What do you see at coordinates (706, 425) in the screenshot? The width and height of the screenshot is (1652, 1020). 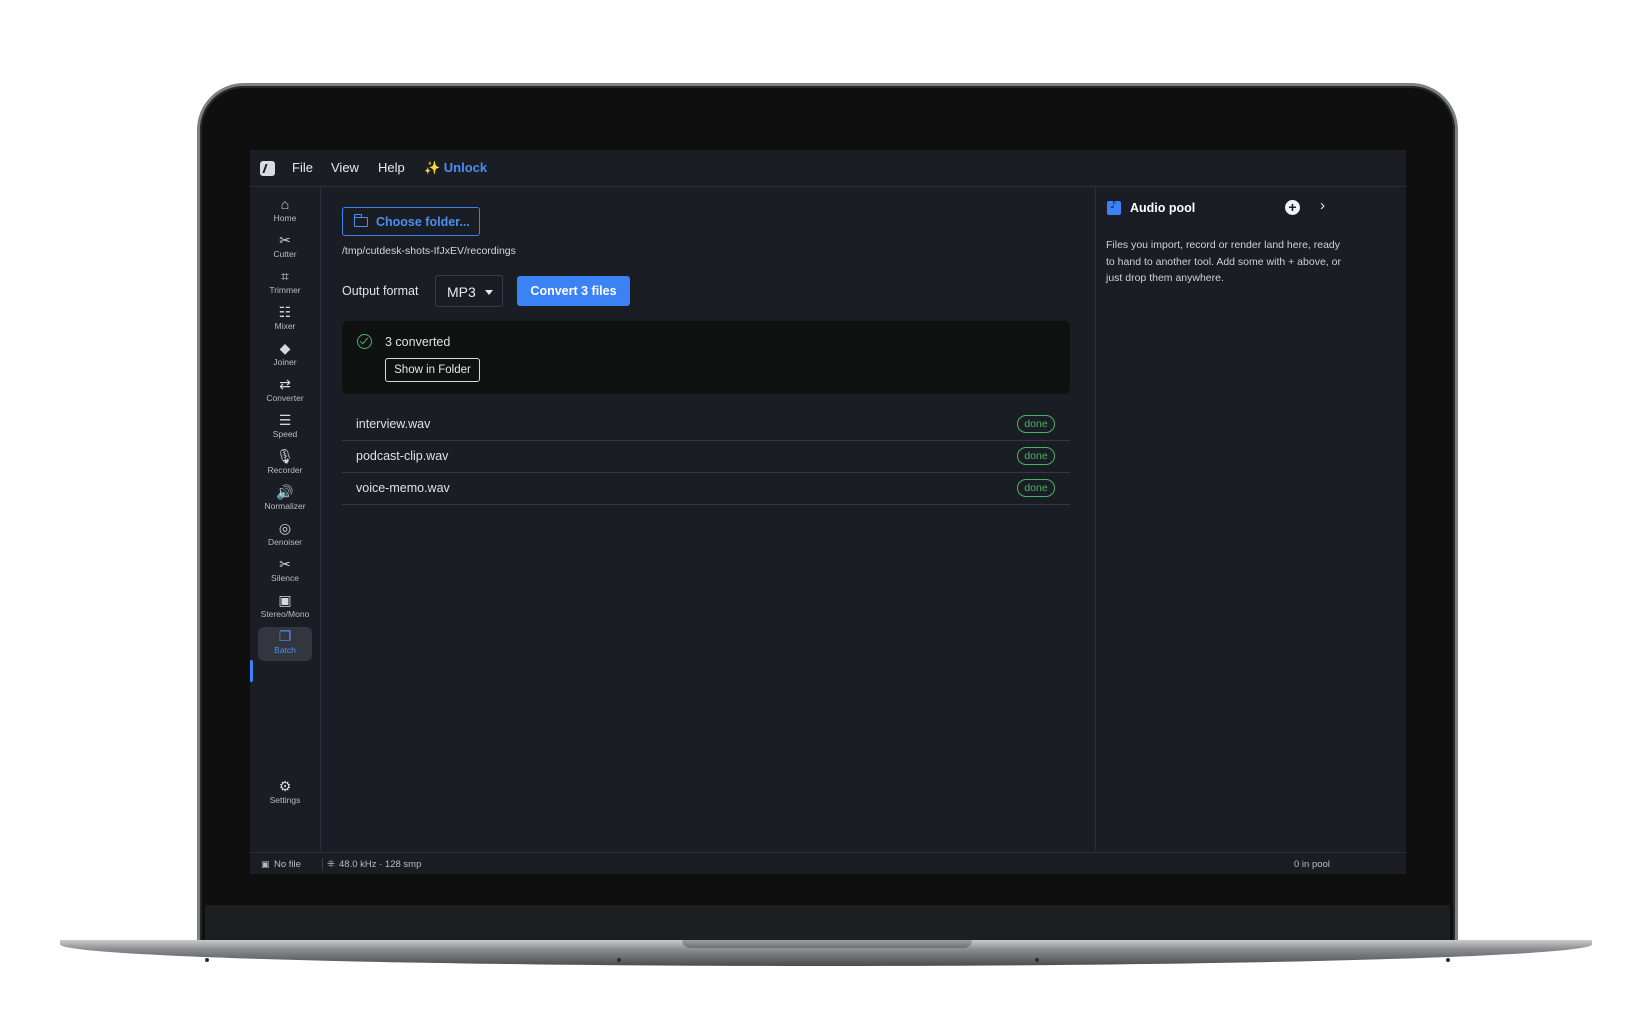 I see `file-row: interview.wav done` at bounding box center [706, 425].